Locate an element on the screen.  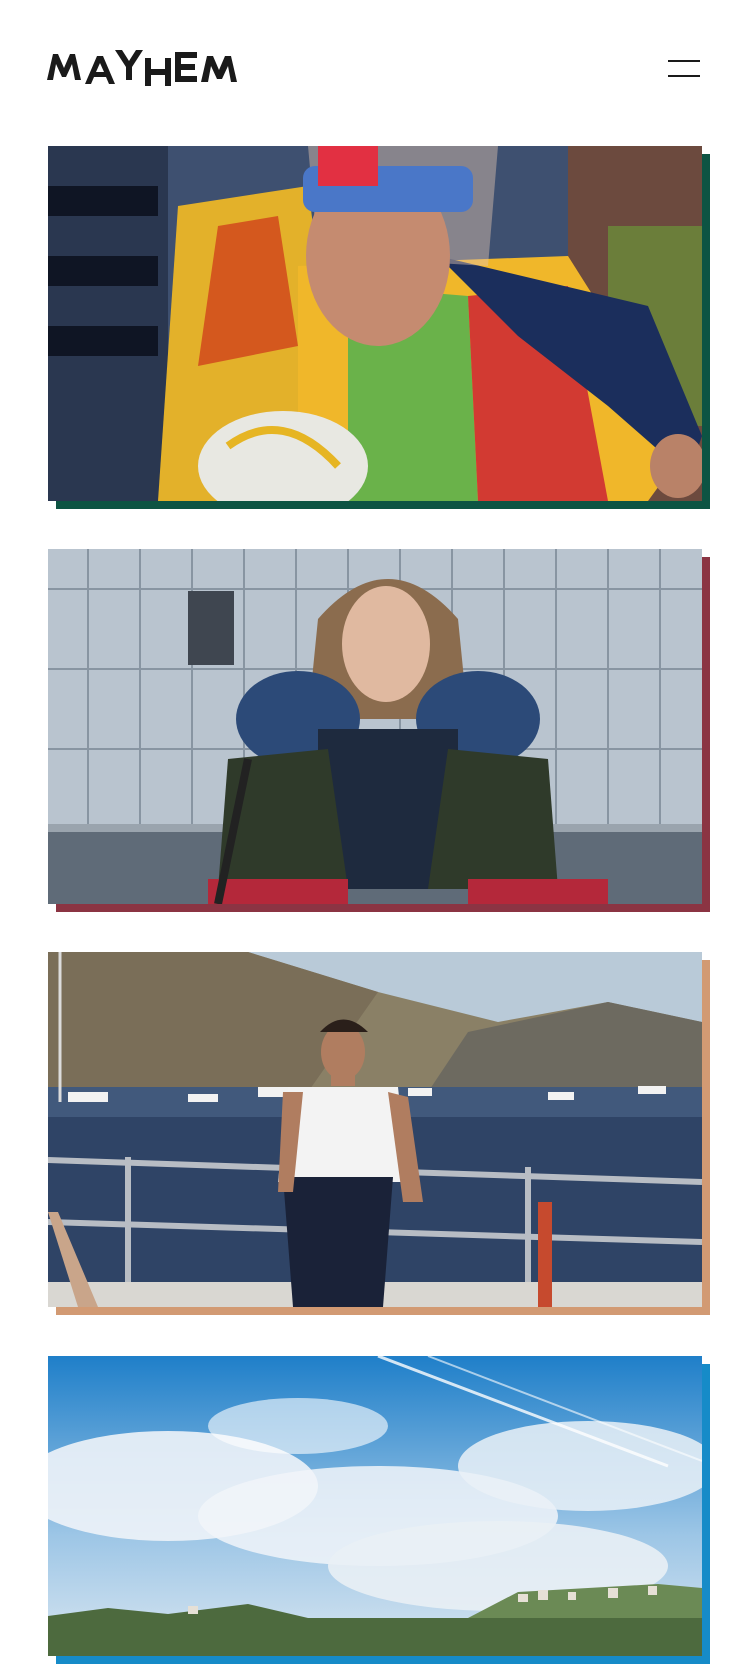
site-header is located at coordinates (375, 65).